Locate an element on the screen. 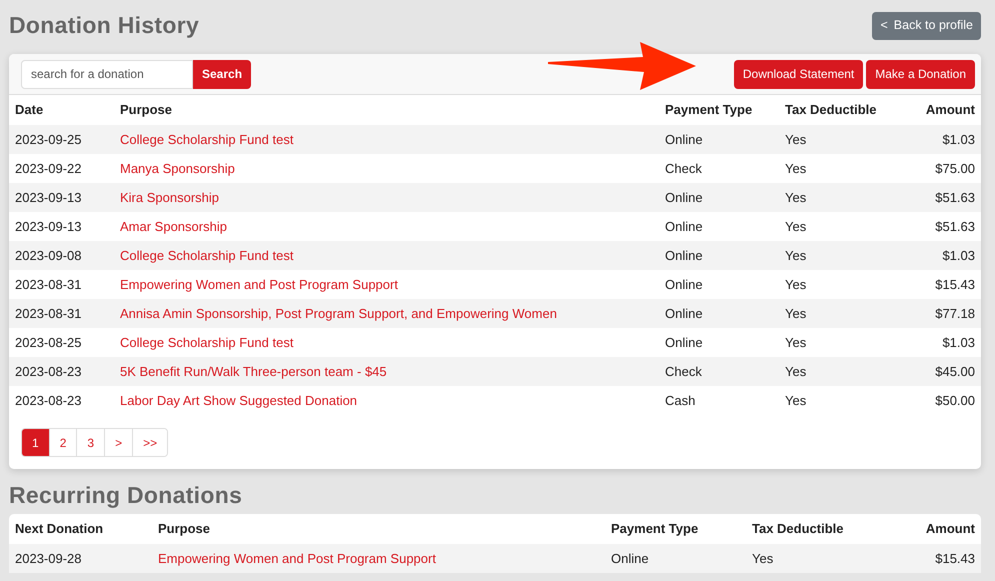 The image size is (995, 581). column-header: Next Donation is located at coordinates (80, 529).